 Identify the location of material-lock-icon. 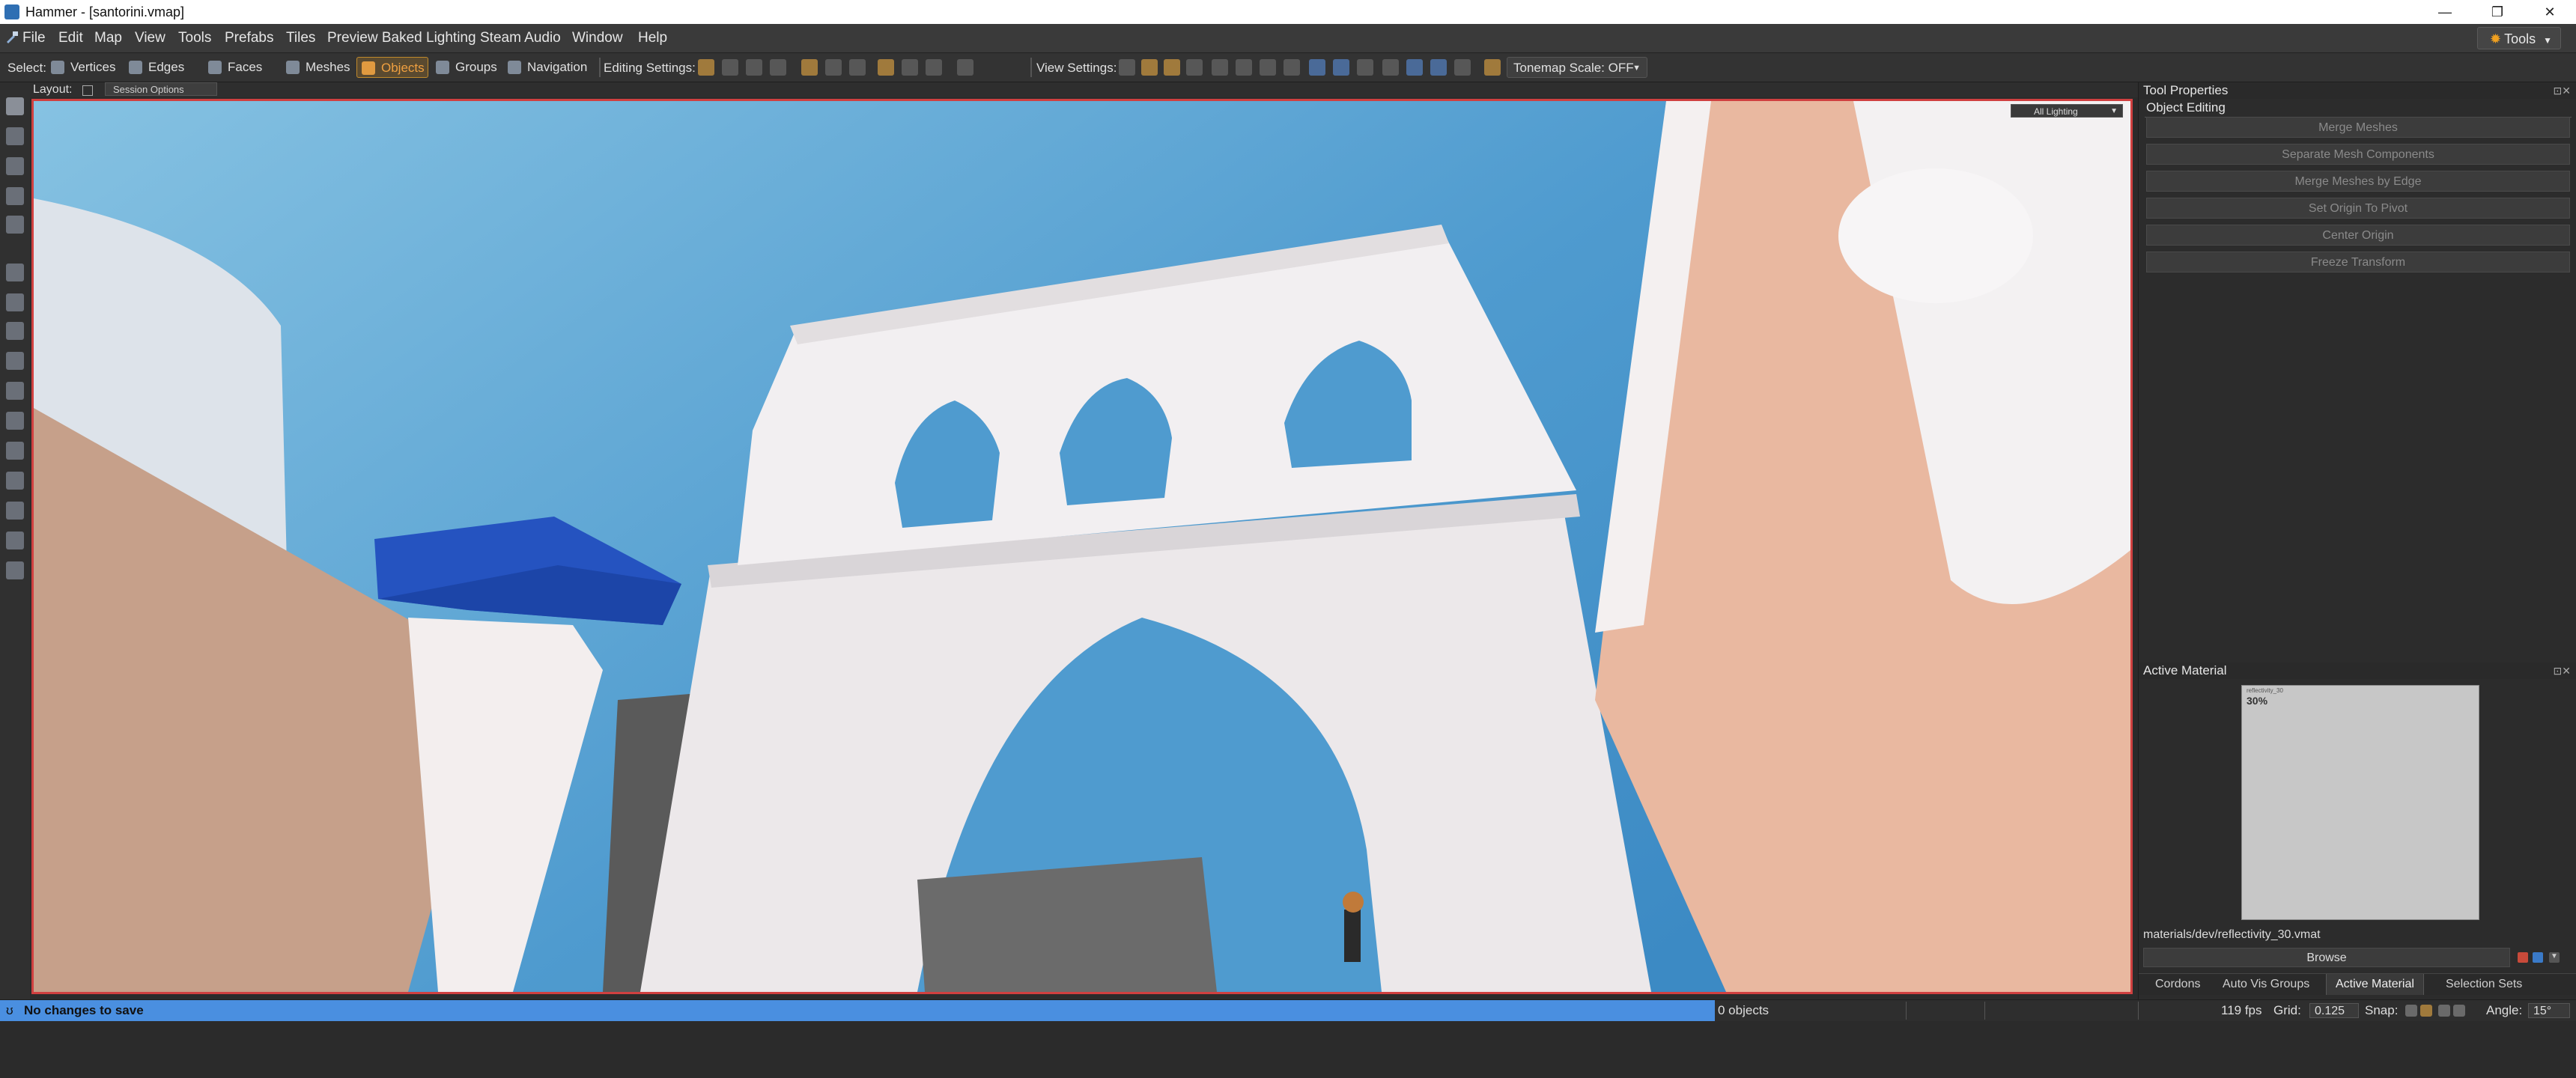
(934, 67).